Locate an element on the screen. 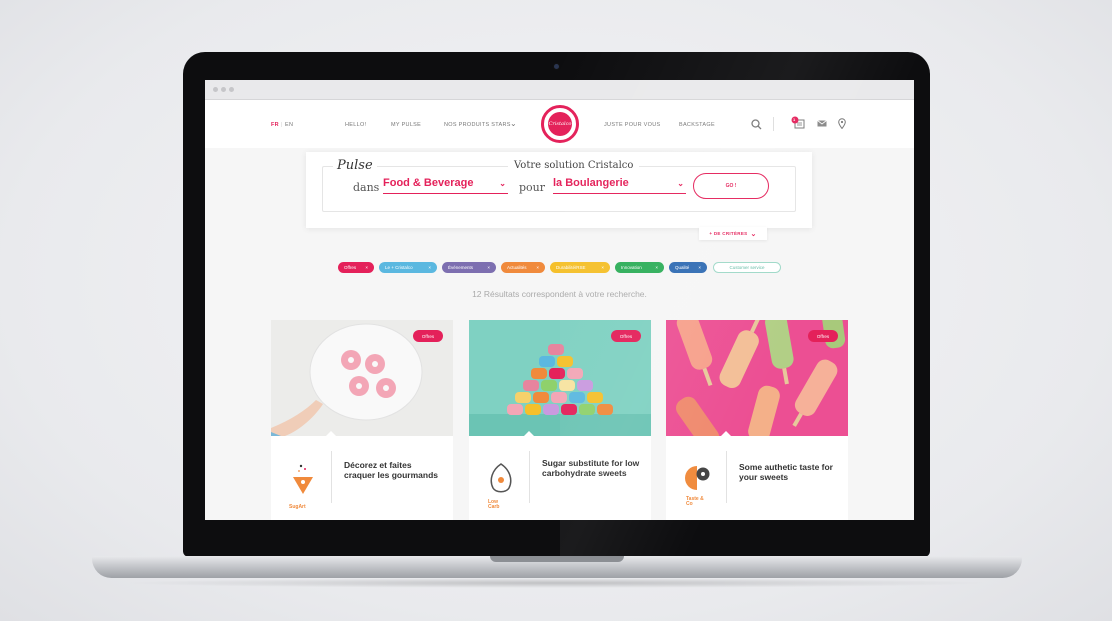 The image size is (1112, 621). filter-chip-label: Événements is located at coordinates (461, 267).